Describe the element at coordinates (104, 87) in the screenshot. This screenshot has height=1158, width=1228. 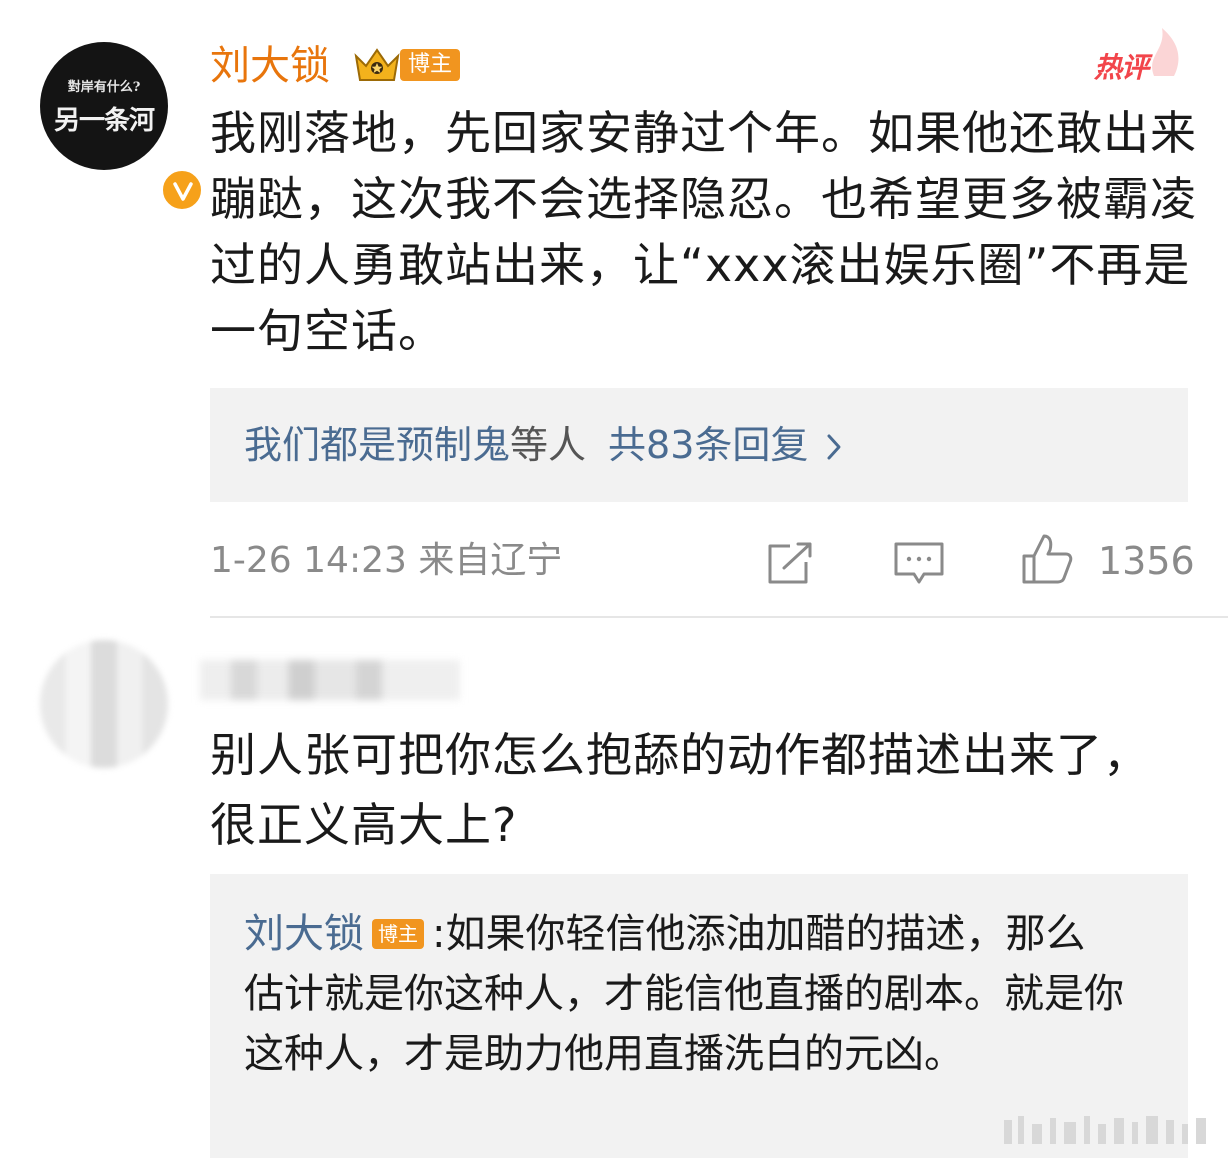
I see `avatar-top-text: 對岸有什么?` at that location.